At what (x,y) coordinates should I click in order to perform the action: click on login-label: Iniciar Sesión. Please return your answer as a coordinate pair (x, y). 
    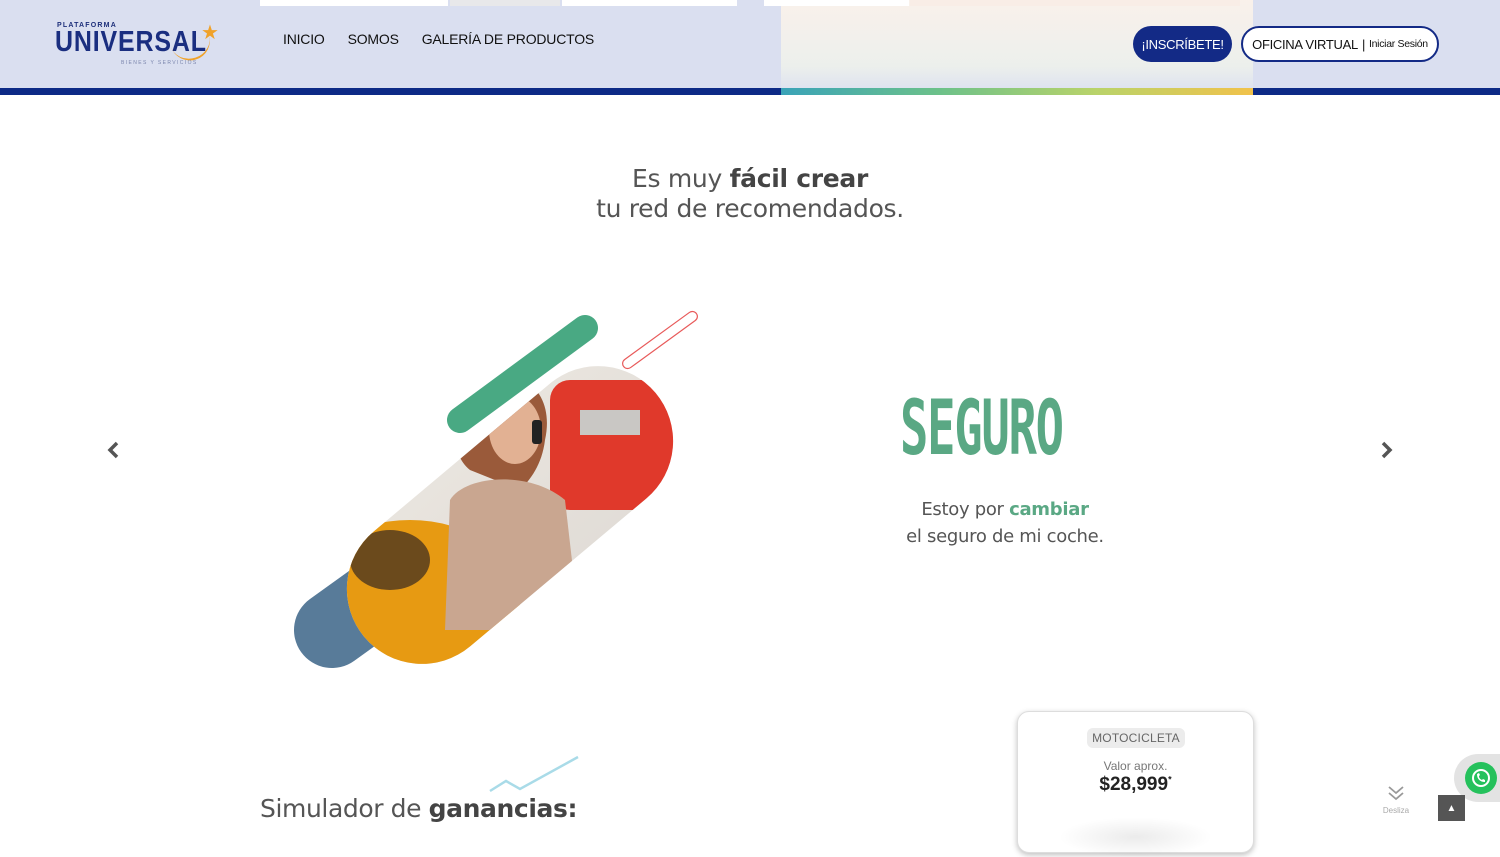
    Looking at the image, I should click on (1398, 44).